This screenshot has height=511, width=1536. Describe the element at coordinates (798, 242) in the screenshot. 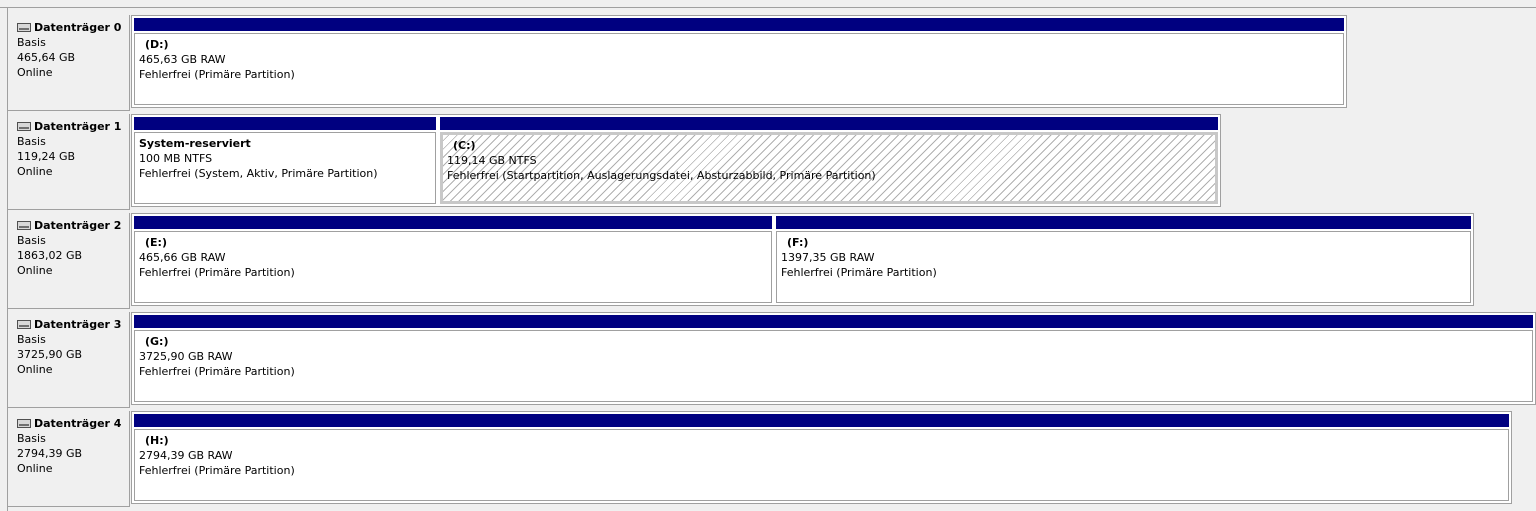

I see `partition-name: (F:)` at that location.